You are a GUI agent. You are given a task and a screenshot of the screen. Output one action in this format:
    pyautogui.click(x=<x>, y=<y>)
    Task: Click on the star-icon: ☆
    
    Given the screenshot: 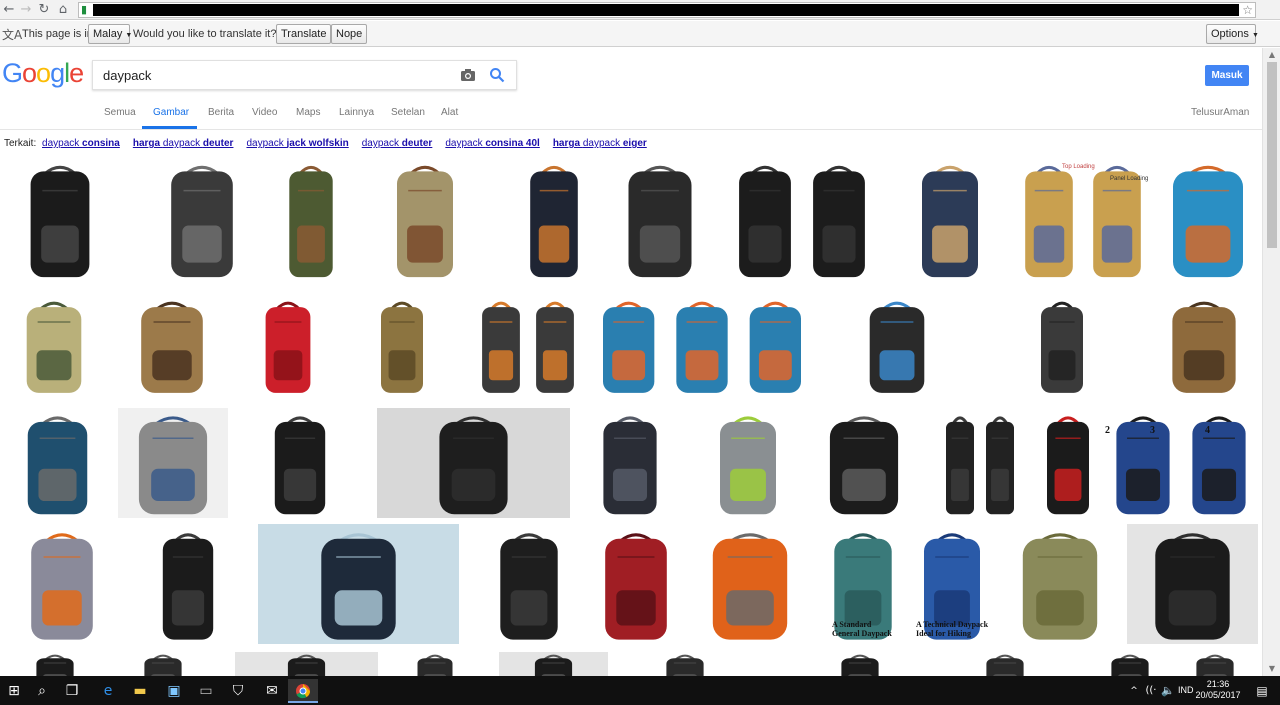 What is the action you would take?
    pyautogui.click(x=1247, y=10)
    